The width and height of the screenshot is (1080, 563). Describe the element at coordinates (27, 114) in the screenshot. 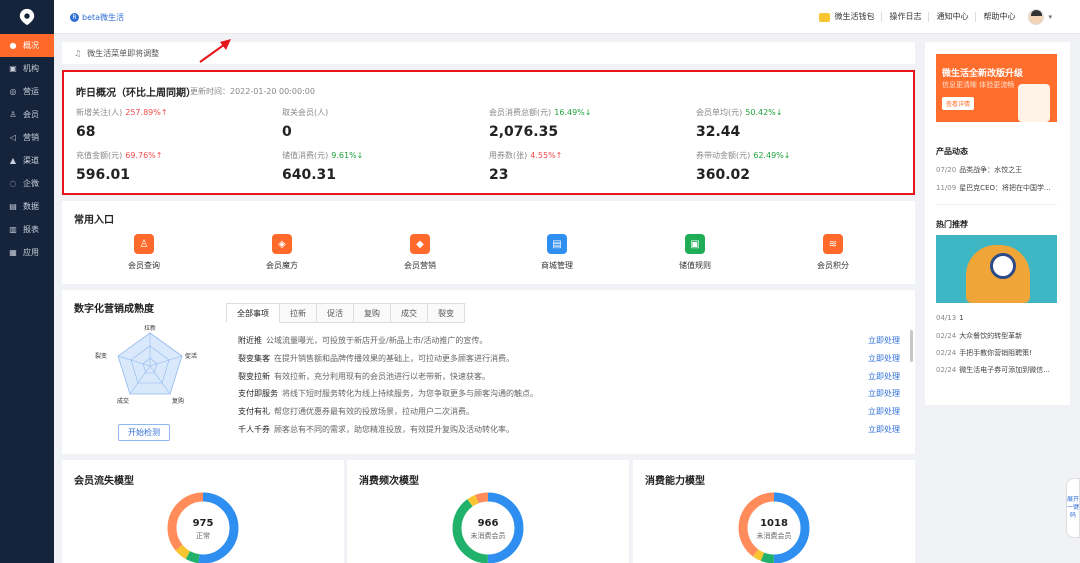

I see `sidebar-item: ♙ 会员` at that location.